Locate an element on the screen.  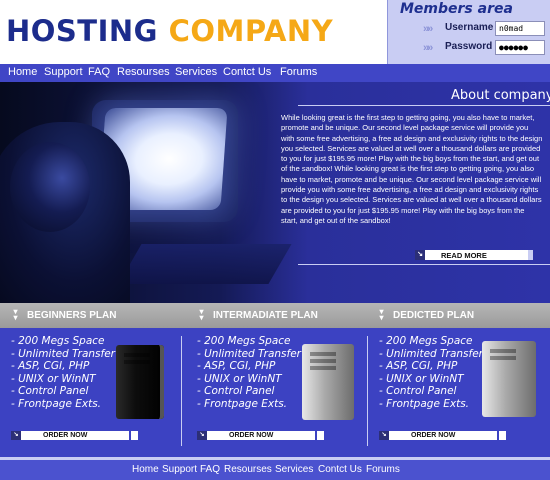
plan-title-beginners: BEGINNERS PLAN is located at coordinates (72, 315).